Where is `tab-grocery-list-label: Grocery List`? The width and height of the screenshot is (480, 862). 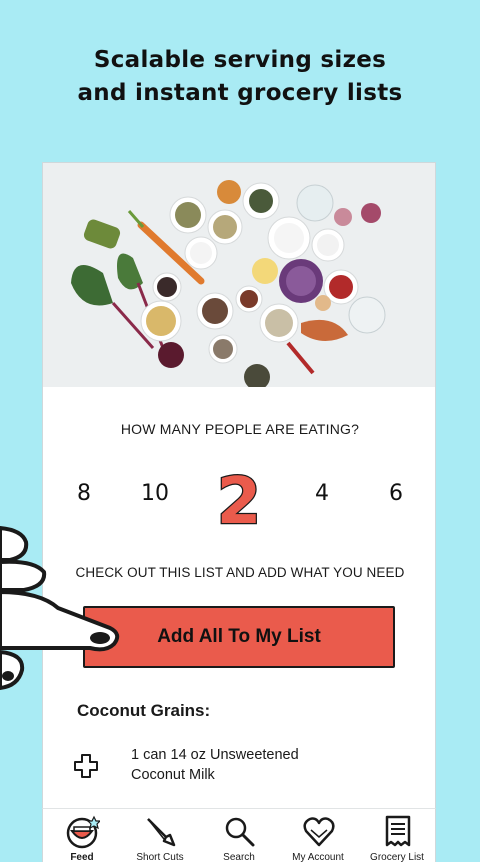 tab-grocery-list-label: Grocery List is located at coordinates (397, 857).